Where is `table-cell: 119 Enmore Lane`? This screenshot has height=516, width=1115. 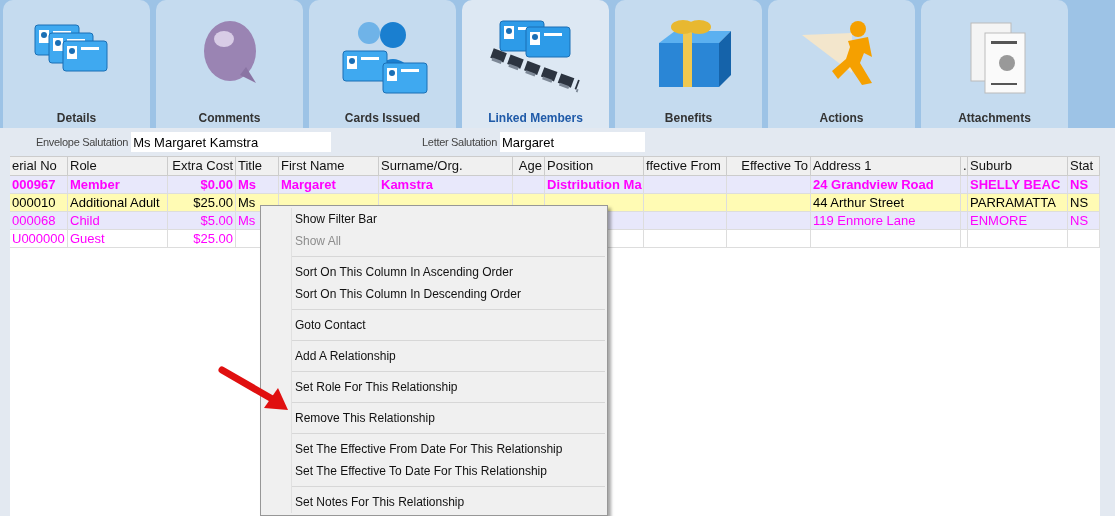 table-cell: 119 Enmore Lane is located at coordinates (864, 220).